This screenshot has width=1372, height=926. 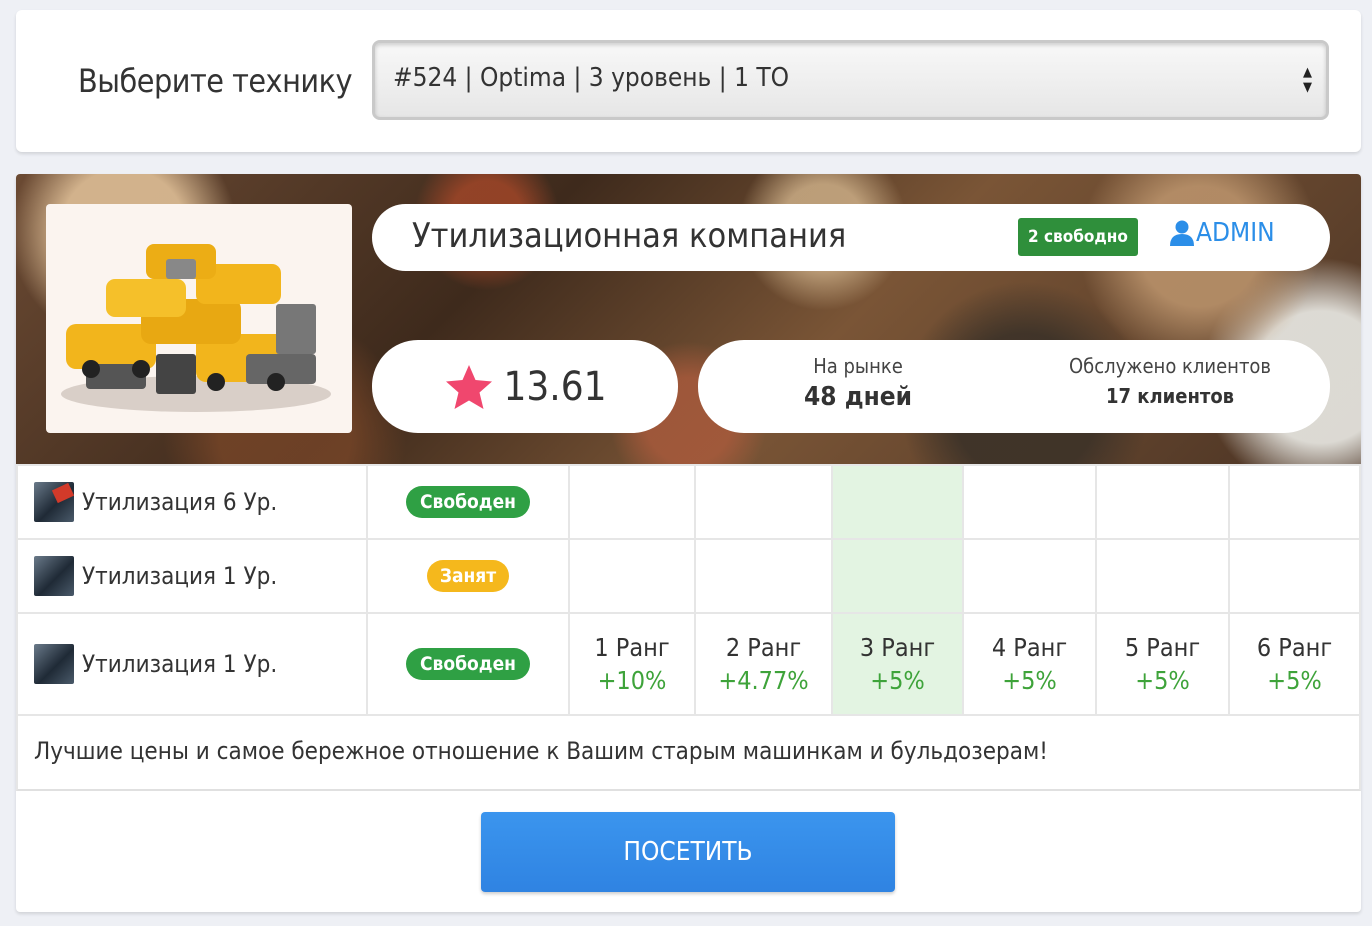 What do you see at coordinates (850, 80) in the screenshot?
I see `vehicle-select: #524 | Optima | 3 уровень | 1 ТО ▲ ▼` at bounding box center [850, 80].